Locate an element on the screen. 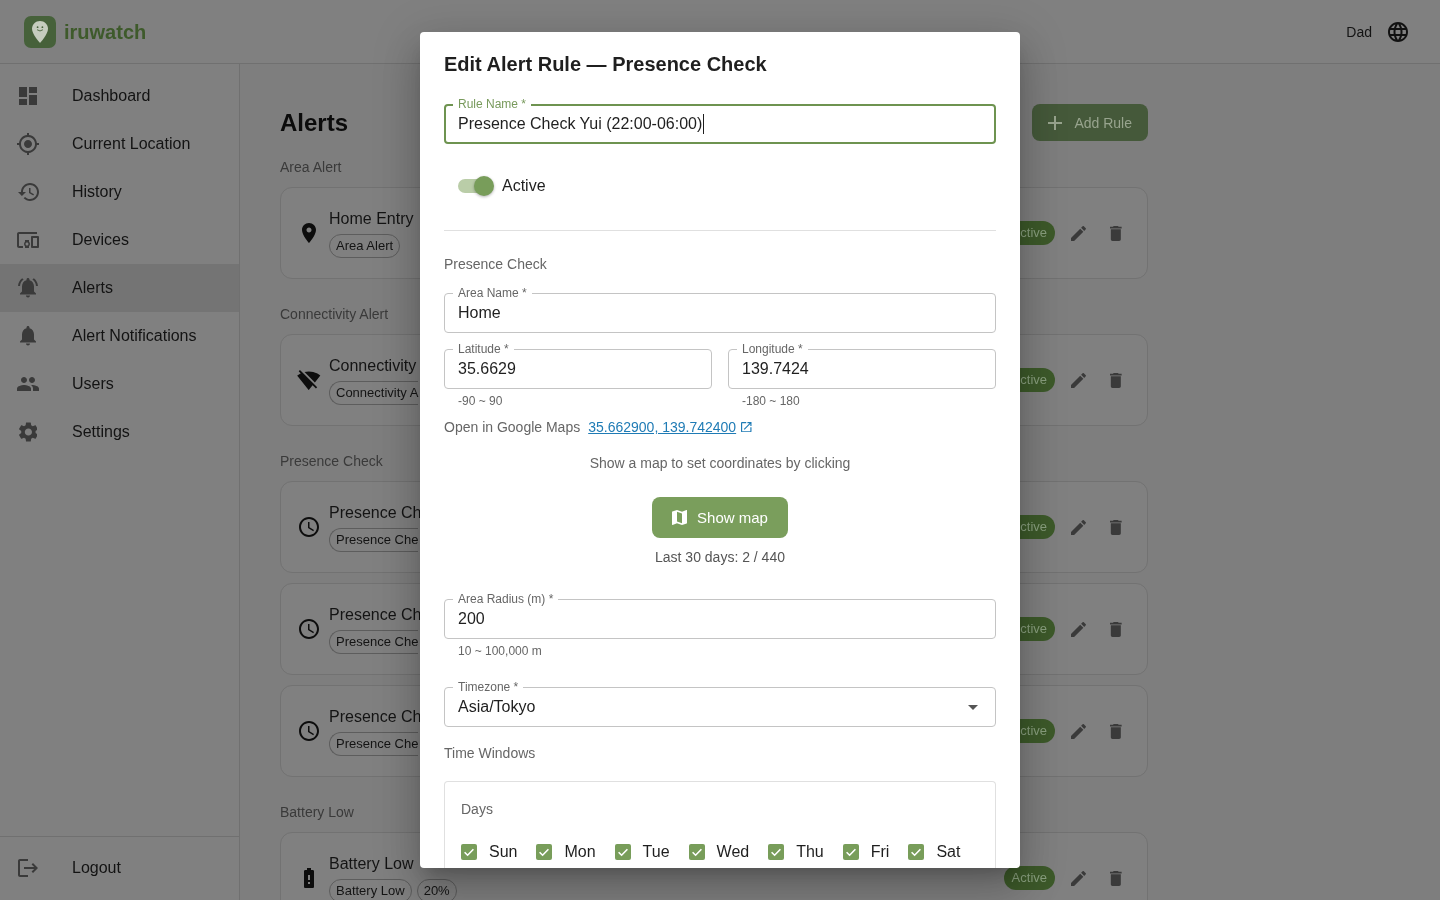  checkbox-label: Wed is located at coordinates (733, 852).